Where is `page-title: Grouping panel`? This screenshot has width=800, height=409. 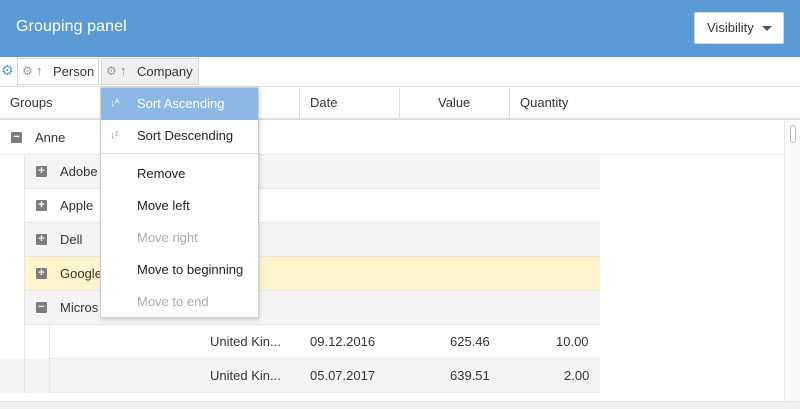 page-title: Grouping panel is located at coordinates (71, 26).